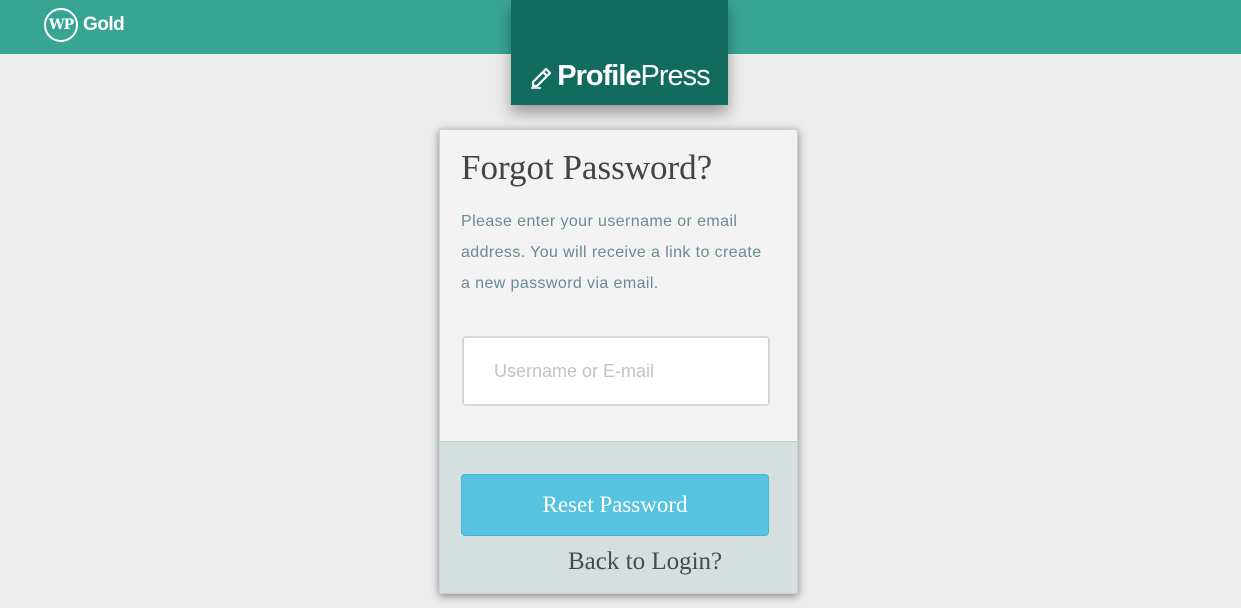 The image size is (1241, 608). I want to click on profilepress-wordmark: ProfilePress, so click(634, 76).